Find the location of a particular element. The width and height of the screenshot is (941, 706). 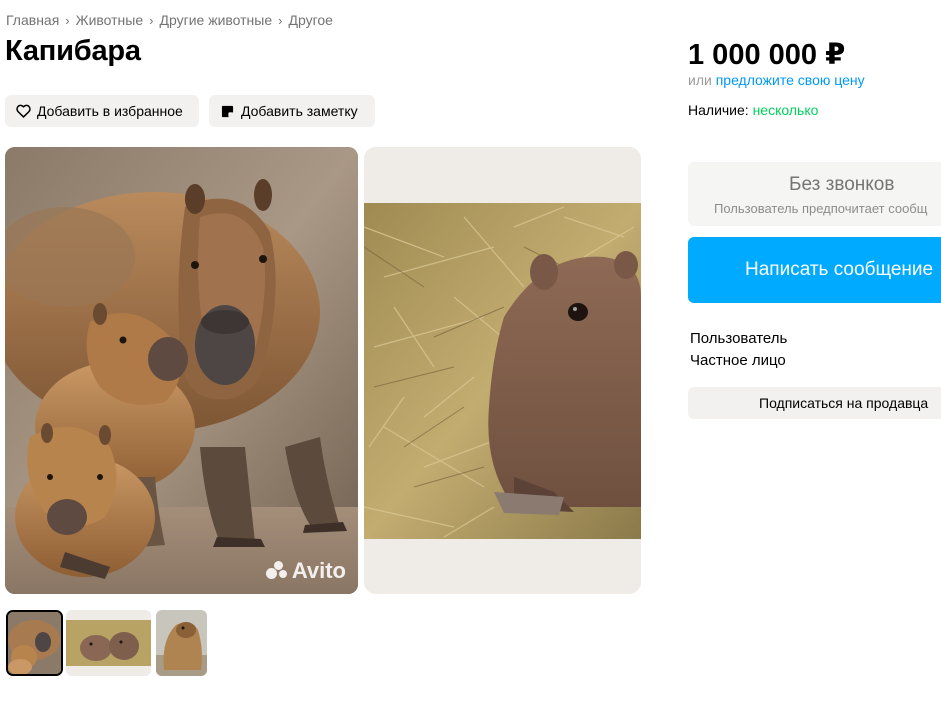

availability: Наличие: несколько is located at coordinates (753, 110).